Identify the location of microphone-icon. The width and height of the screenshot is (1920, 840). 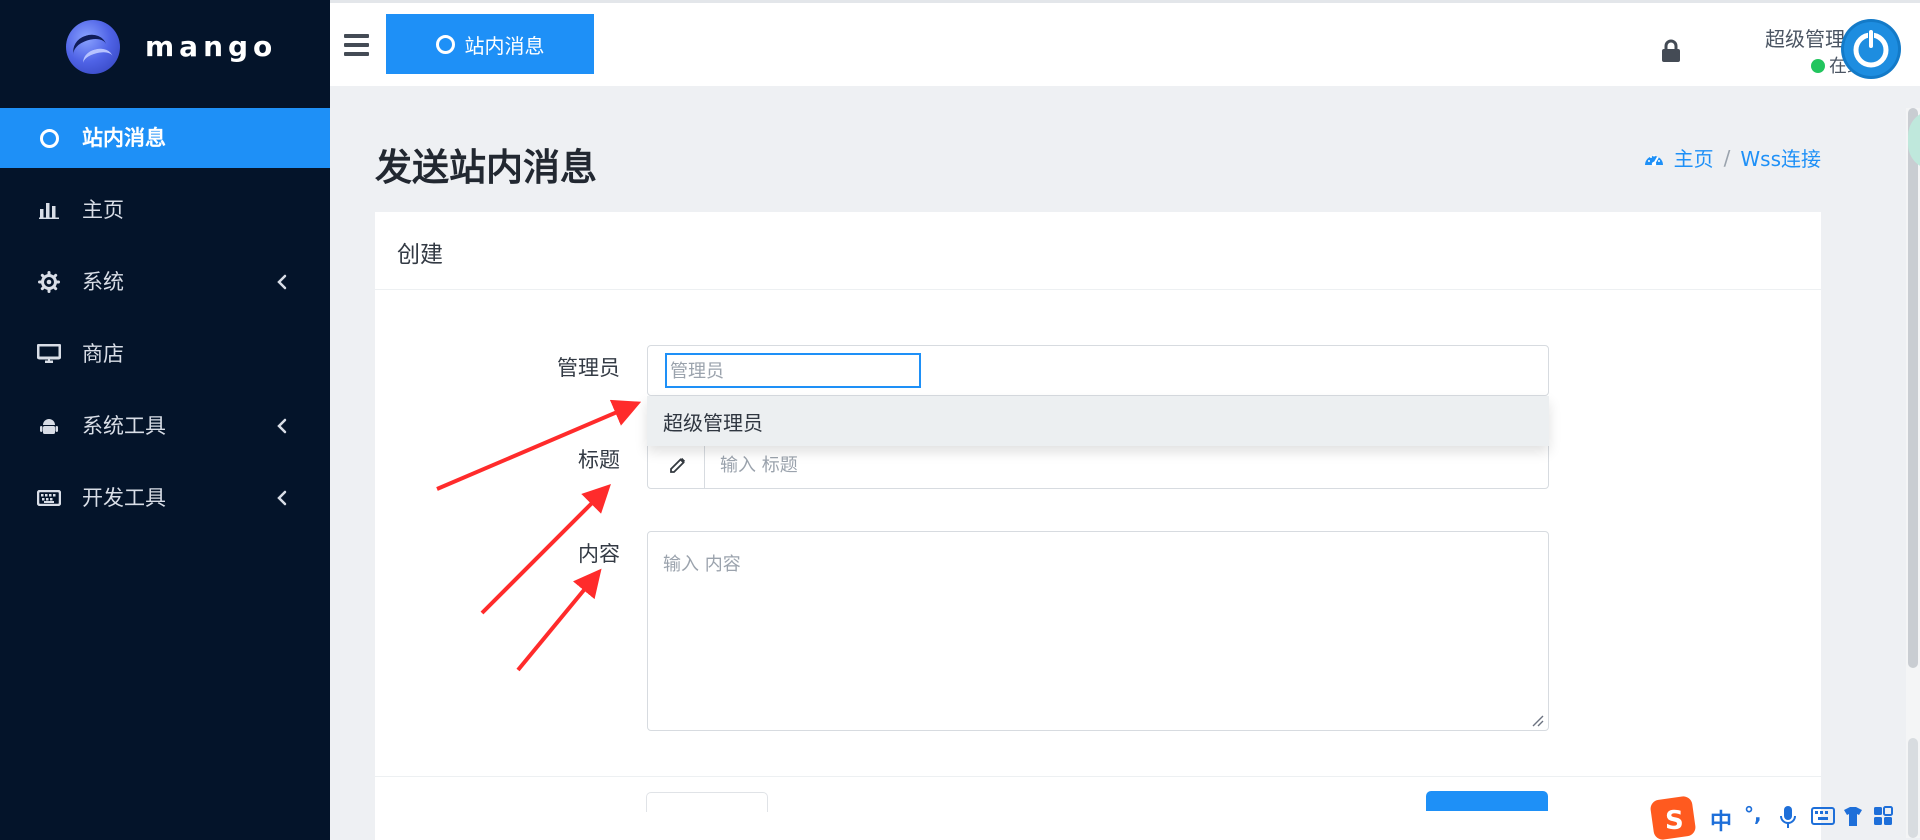
(1788, 817).